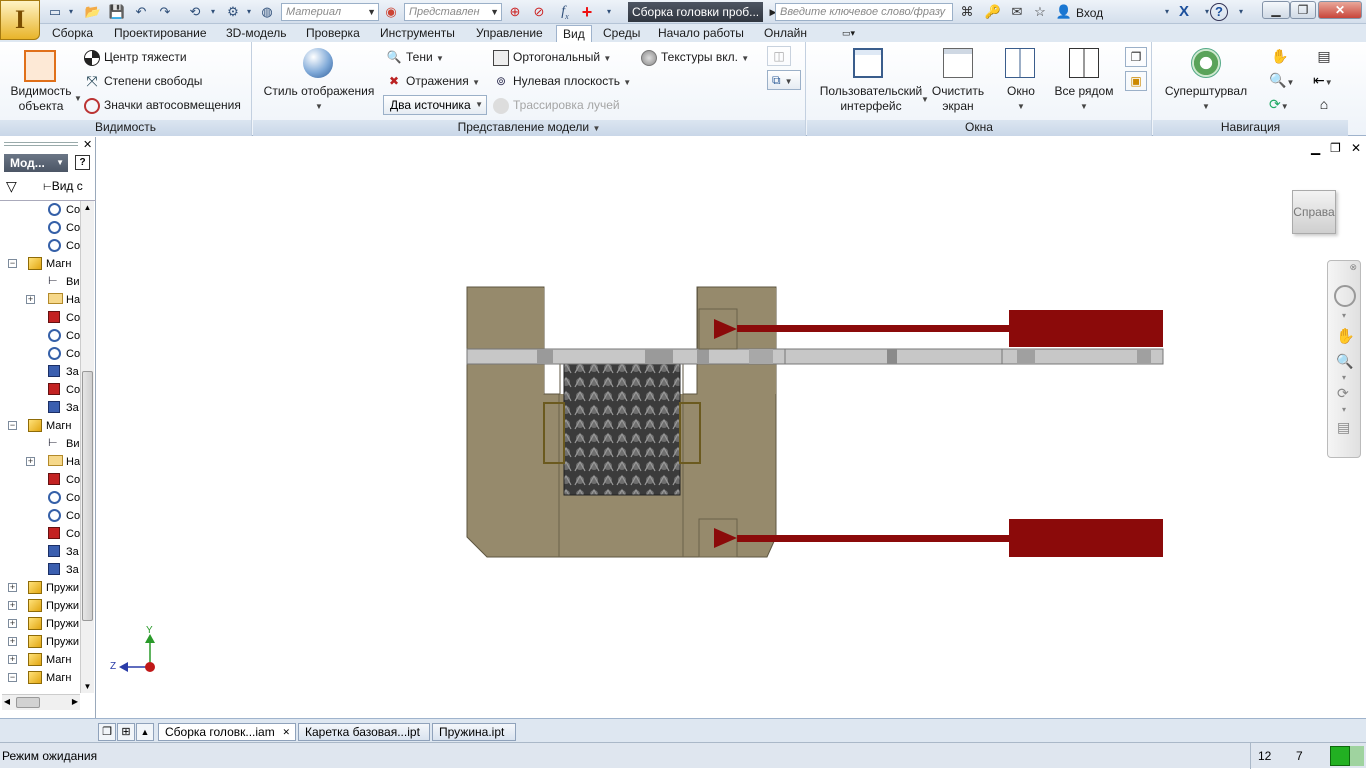  Describe the element at coordinates (68, 186) in the screenshot. I see `view-menu: ⊢Вид с` at that location.